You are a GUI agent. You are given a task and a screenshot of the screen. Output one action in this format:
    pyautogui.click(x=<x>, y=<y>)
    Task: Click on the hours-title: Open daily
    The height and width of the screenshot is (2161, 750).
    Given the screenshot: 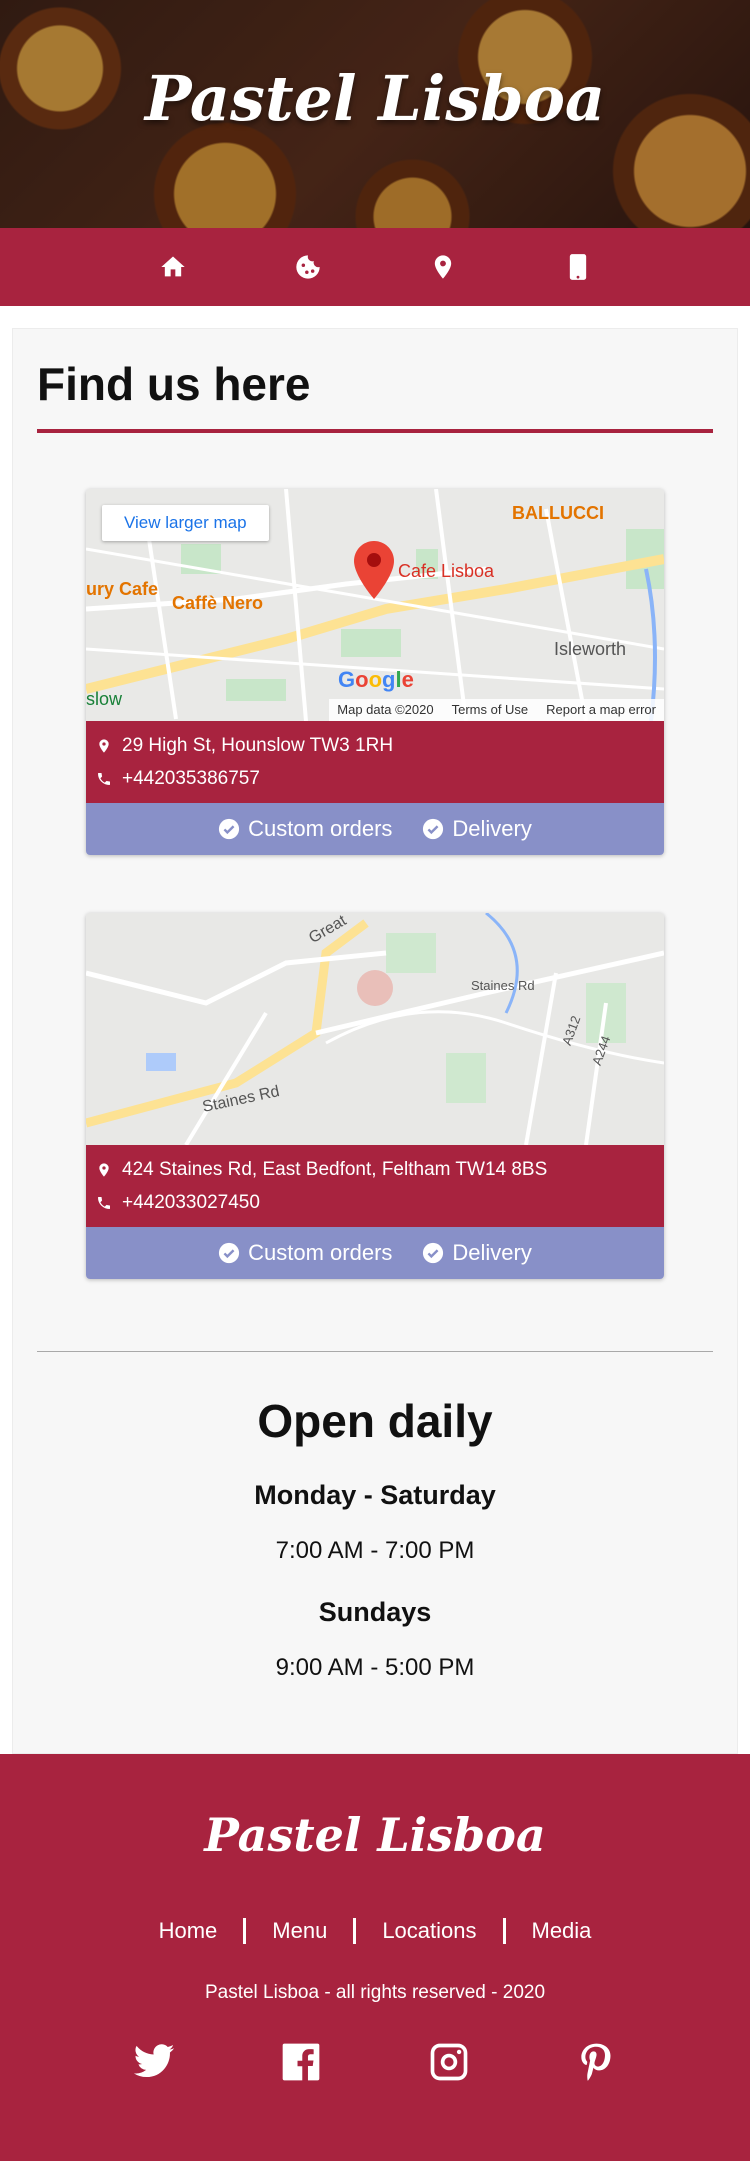 What is the action you would take?
    pyautogui.click(x=375, y=1421)
    